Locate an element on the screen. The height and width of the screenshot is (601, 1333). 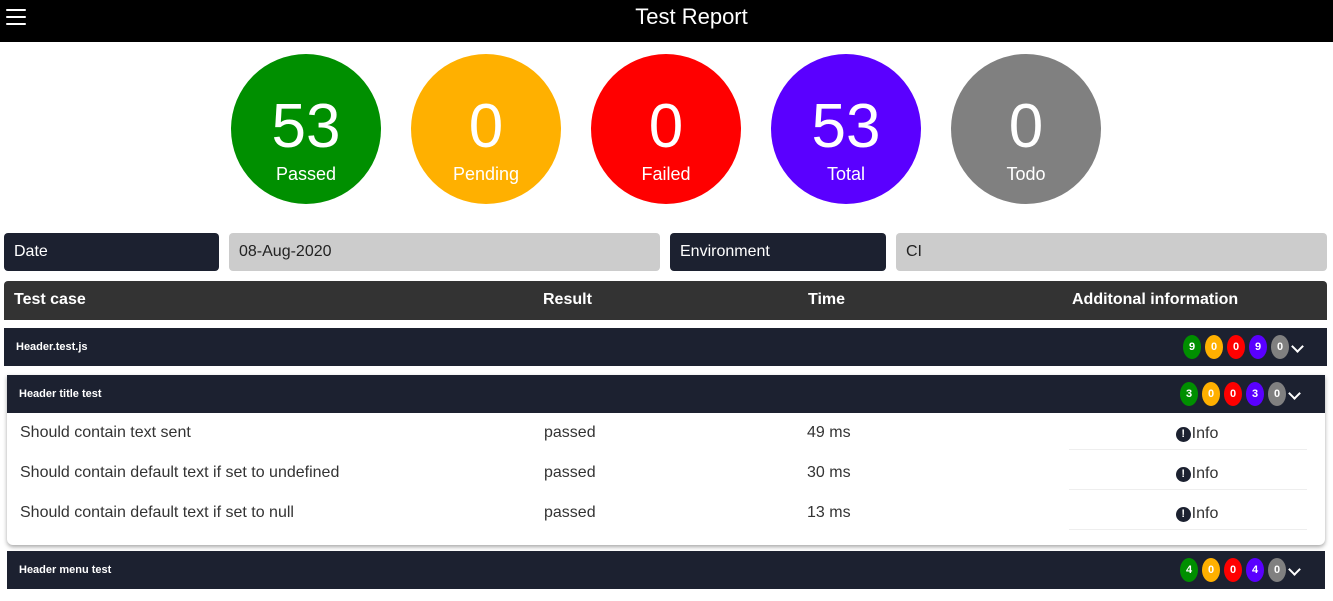
stat-todo: 0 Todo is located at coordinates (1026, 129).